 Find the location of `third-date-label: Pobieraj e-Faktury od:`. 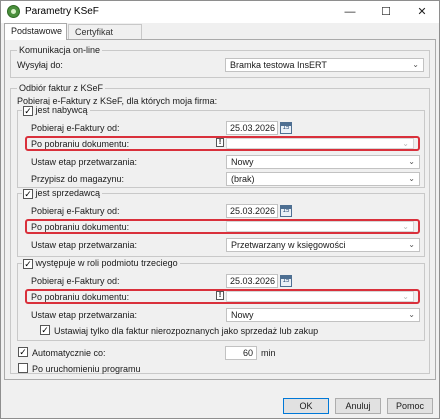

third-date-label: Pobieraj e-Faktury od: is located at coordinates (75, 281).